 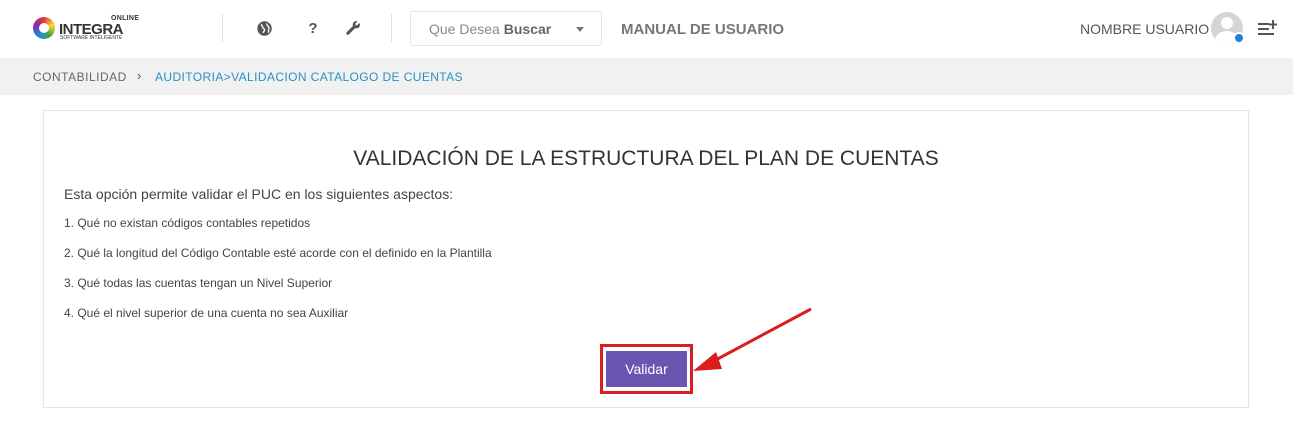 I want to click on menu-add-icon, so click(x=1268, y=28).